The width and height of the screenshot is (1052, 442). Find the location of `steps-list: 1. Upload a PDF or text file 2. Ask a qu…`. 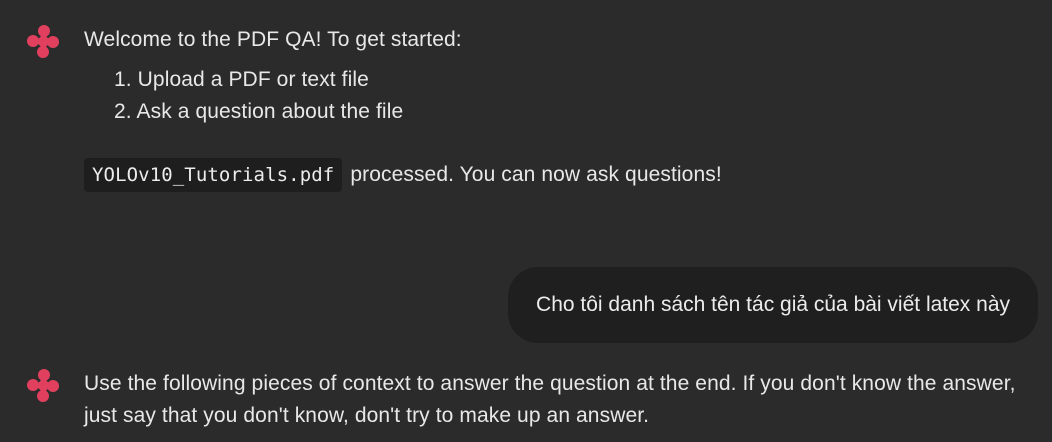

steps-list: 1. Upload a PDF or text file 2. Ask a qu… is located at coordinates (403, 96).